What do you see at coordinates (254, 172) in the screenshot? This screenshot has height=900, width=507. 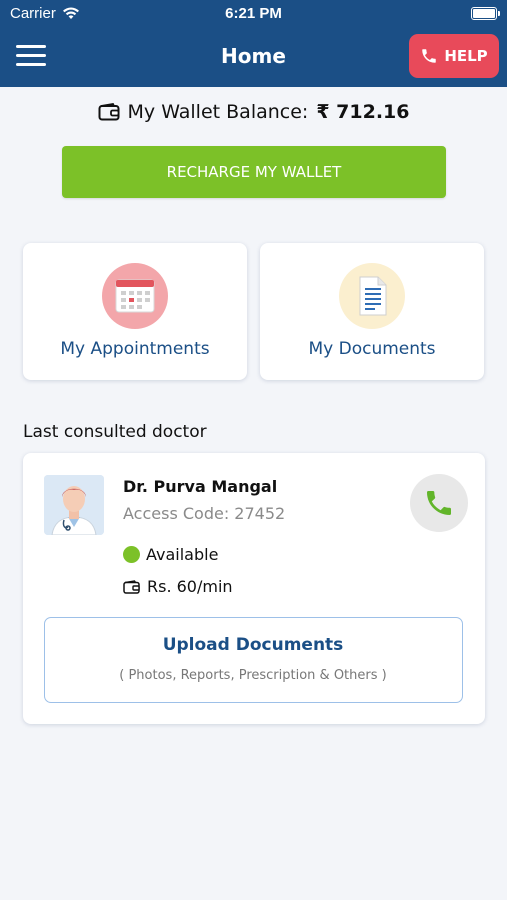 I see `recharge-wallet-button: RECHARGE MY WALLET` at bounding box center [254, 172].